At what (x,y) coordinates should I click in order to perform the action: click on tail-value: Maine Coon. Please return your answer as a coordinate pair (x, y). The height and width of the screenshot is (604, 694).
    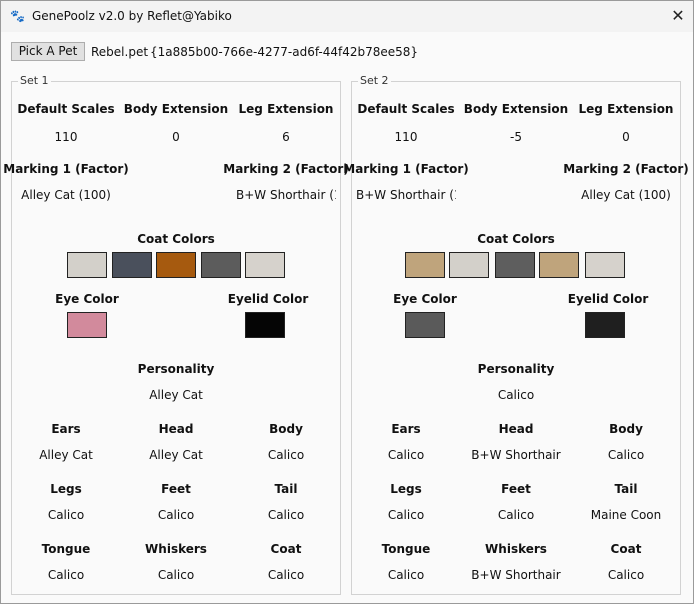
    Looking at the image, I should click on (626, 515).